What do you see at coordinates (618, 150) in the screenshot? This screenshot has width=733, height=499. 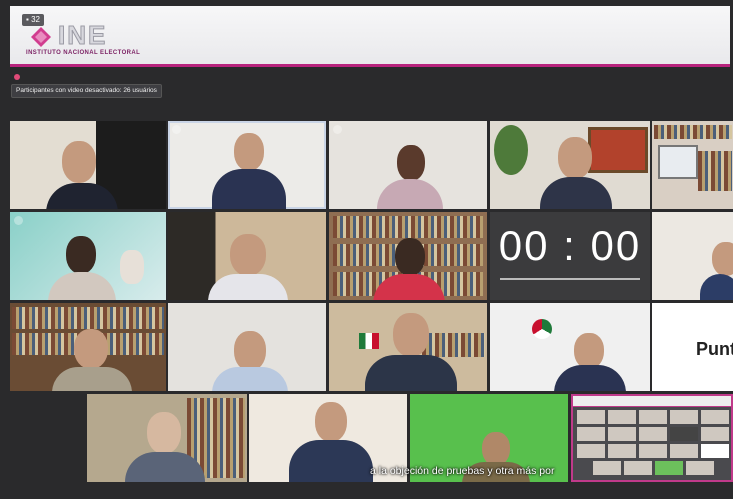 I see `wall-painting` at bounding box center [618, 150].